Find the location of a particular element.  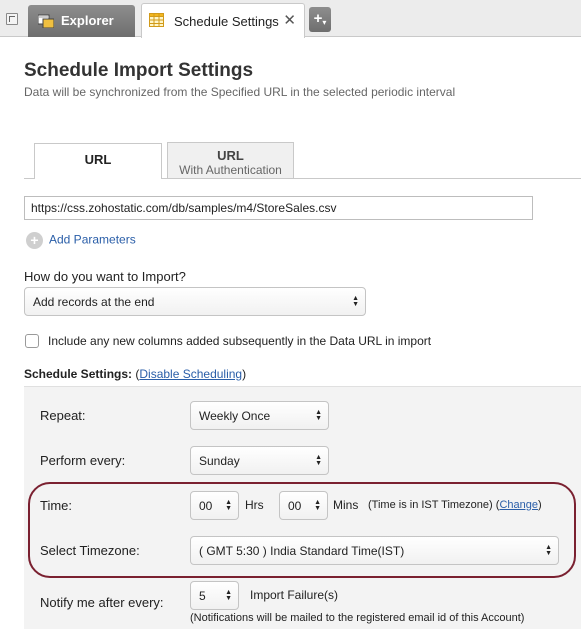

perform-every-select: Sunday ▲ ▼ is located at coordinates (259, 460).